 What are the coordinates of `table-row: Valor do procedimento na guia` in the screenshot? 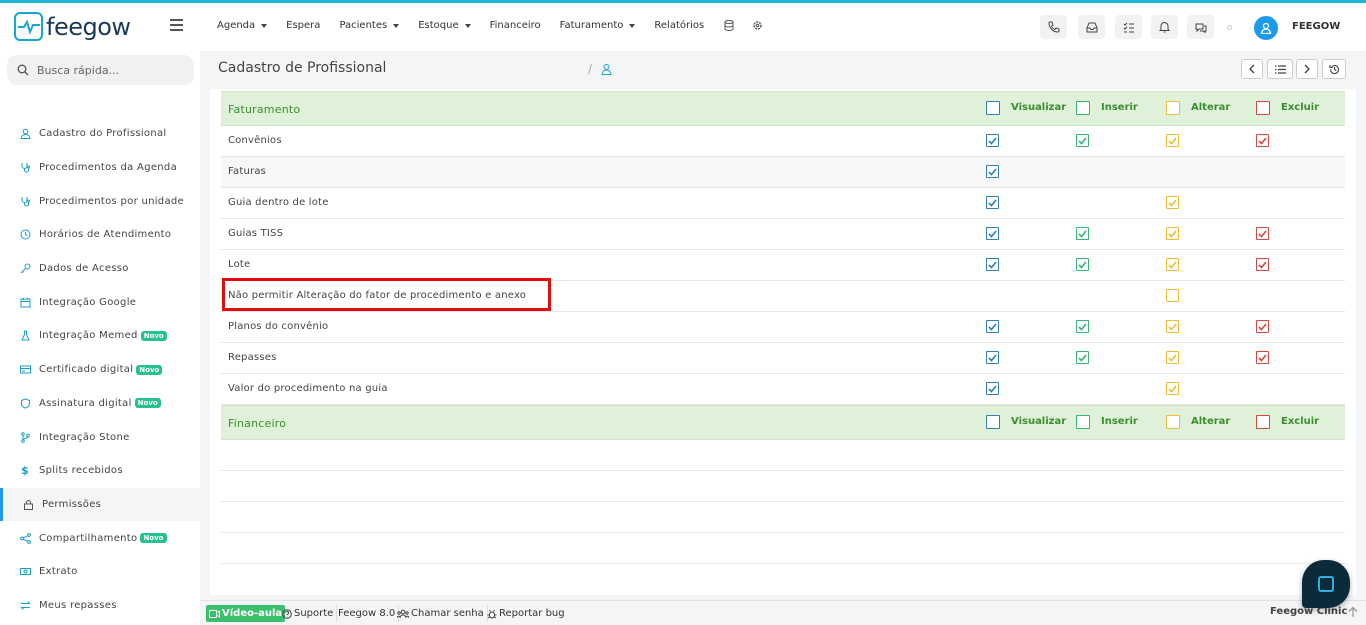 It's located at (783, 389).